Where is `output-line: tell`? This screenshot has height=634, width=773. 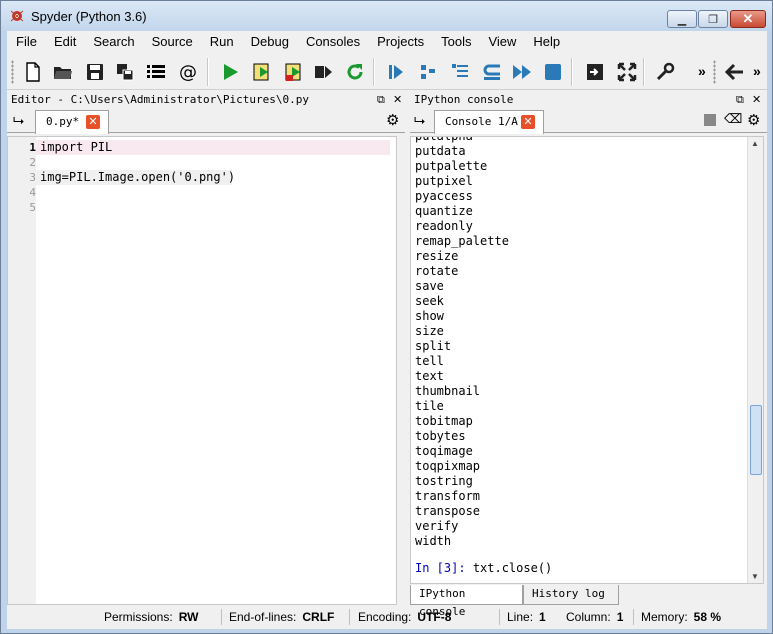
output-line: tell is located at coordinates (429, 361).